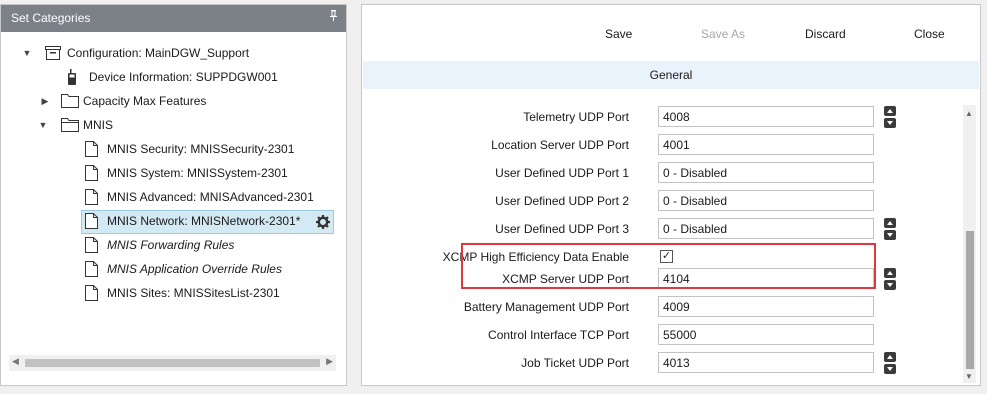 Image resolution: width=987 pixels, height=394 pixels. What do you see at coordinates (15, 361) in the screenshot?
I see `scroll-left-icon: ◀` at bounding box center [15, 361].